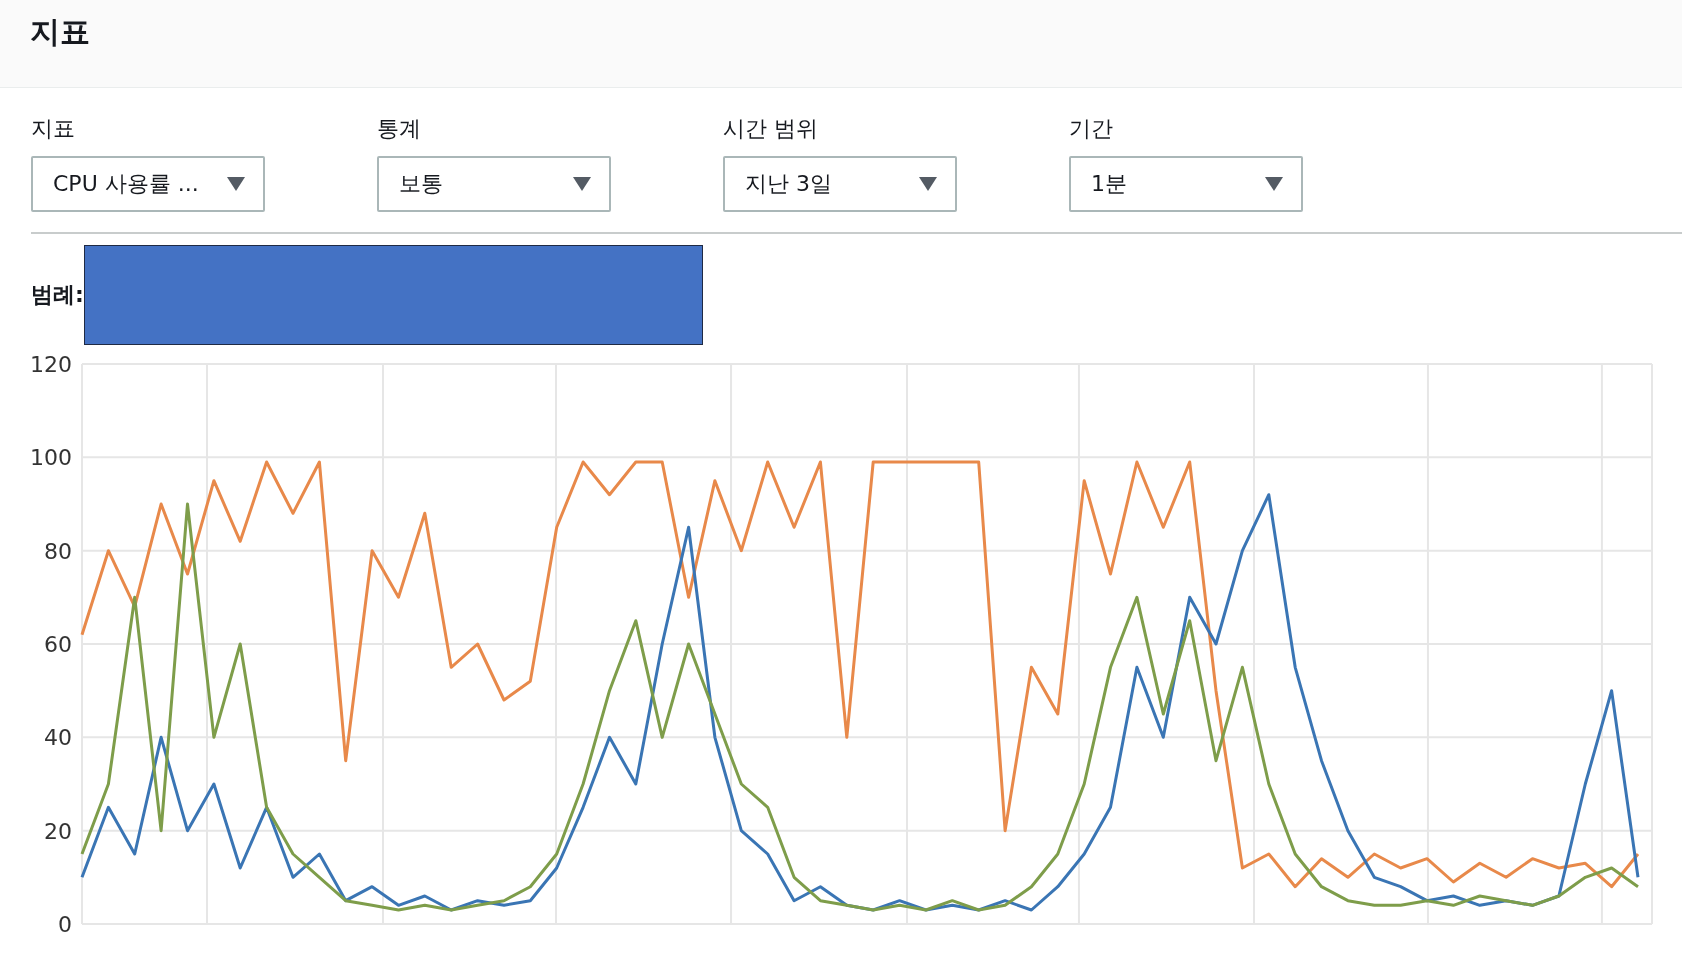  Describe the element at coordinates (840, 184) in the screenshot. I see `dropdown: 지난 3일` at that location.